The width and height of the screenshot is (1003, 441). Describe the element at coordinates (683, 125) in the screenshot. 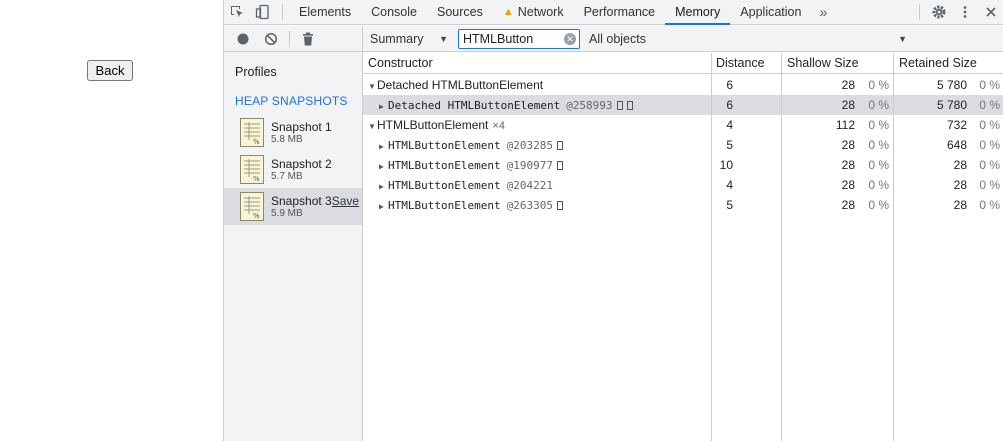

I see `constructor-group-row: ▼HTMLButtonElement ×4 4 112 0 % 732 0 %` at that location.